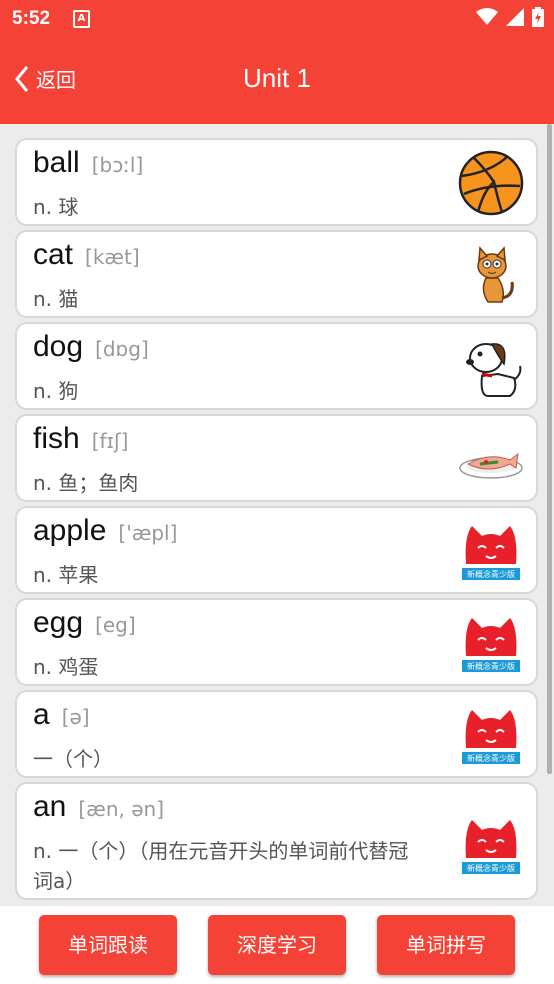 Image resolution: width=554 pixels, height=984 pixels. Describe the element at coordinates (276, 366) in the screenshot. I see `word-card: dog [dɒg] n. 狗` at that location.